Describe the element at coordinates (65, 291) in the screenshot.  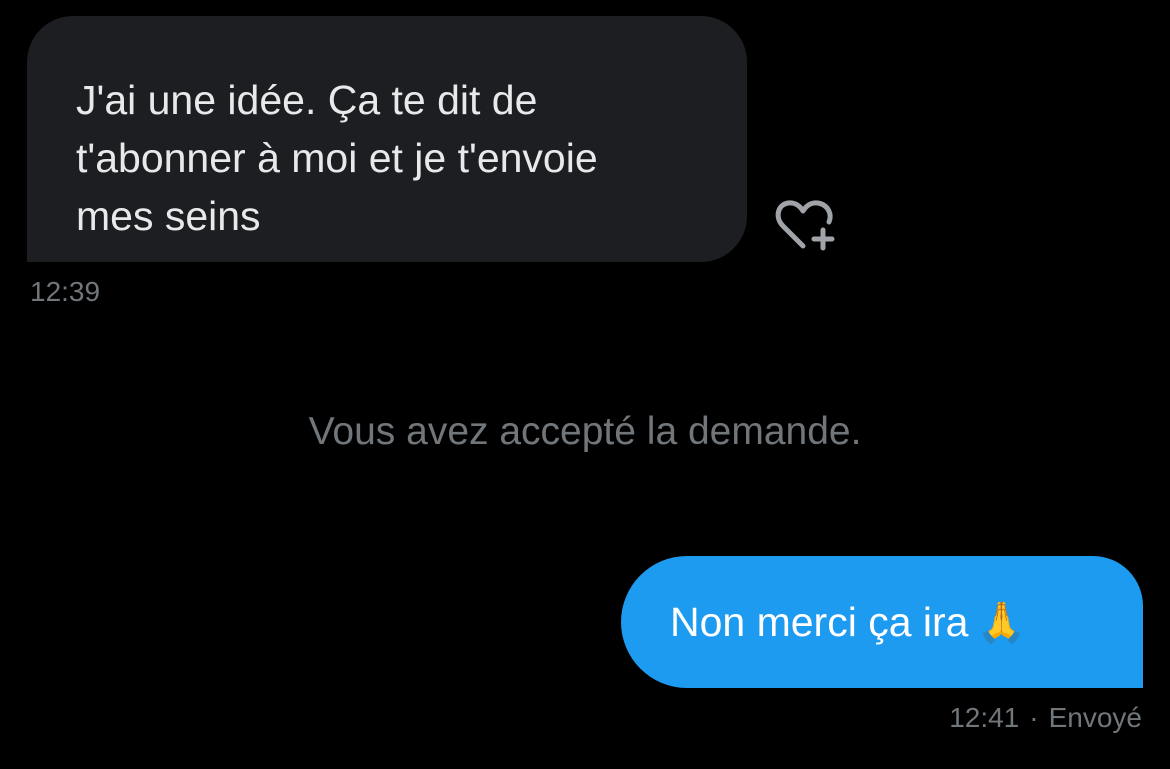
I see `received-message-timestamp: 12:39` at that location.